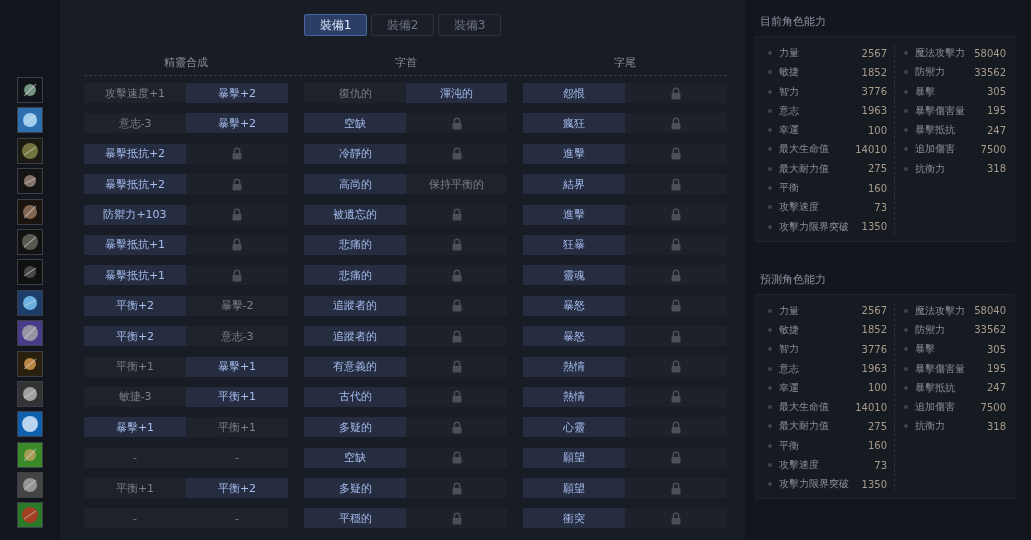 This screenshot has width=1031, height=540. Describe the element at coordinates (996, 388) in the screenshot. I see `stat-value: 247` at that location.